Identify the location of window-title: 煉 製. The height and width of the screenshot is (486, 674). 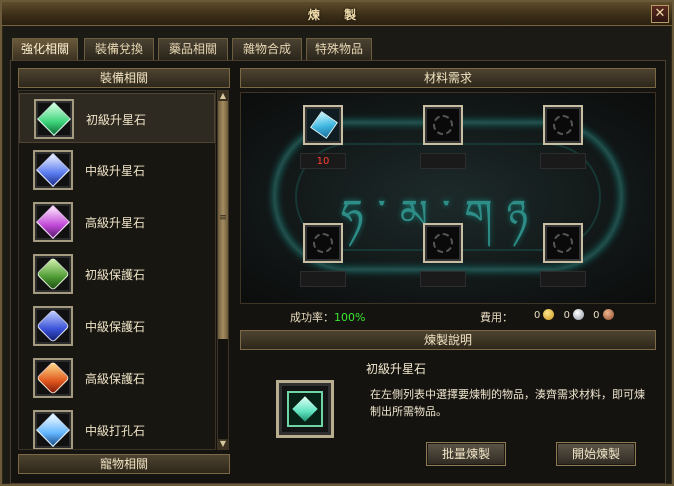
(337, 15).